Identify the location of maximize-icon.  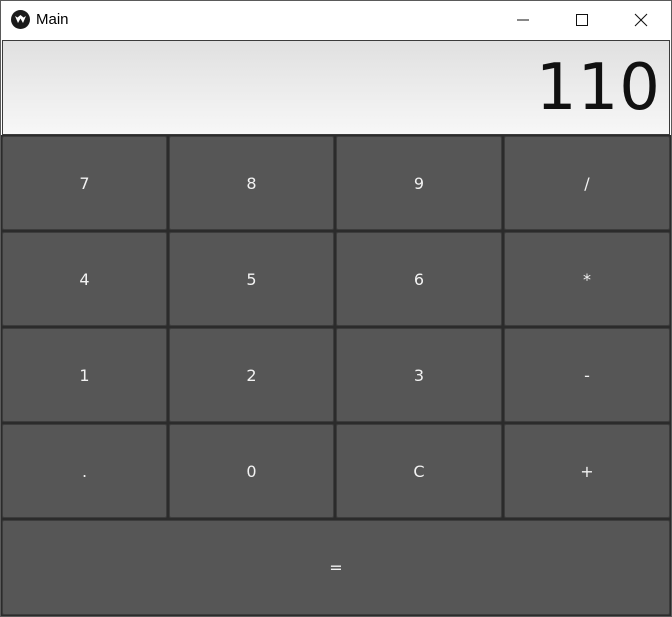
(582, 20).